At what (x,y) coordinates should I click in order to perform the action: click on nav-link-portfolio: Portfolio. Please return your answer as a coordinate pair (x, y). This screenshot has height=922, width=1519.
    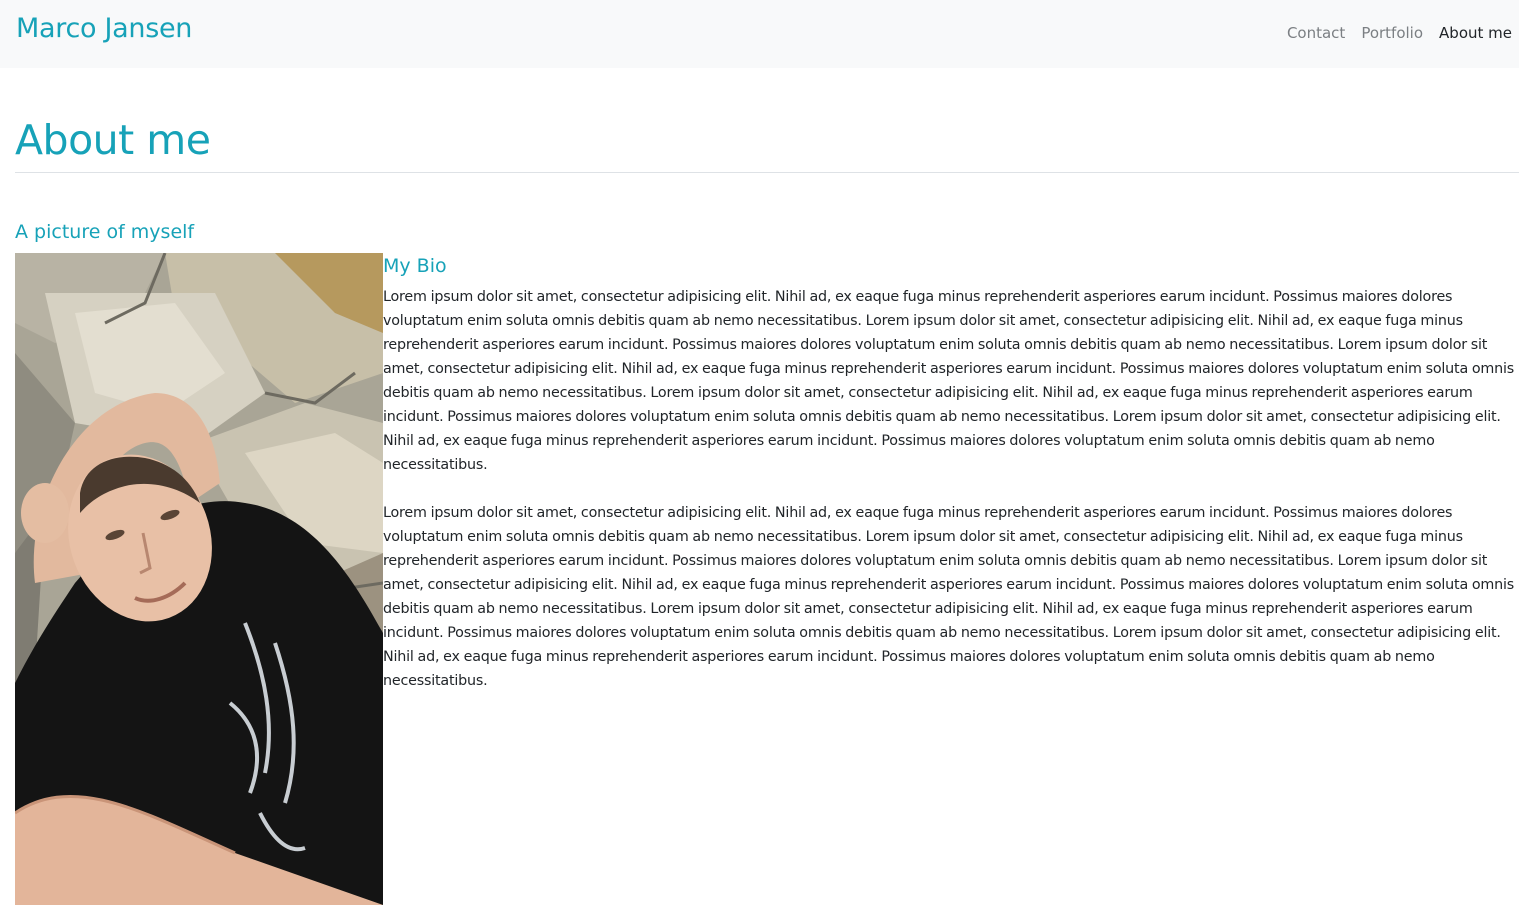
    Looking at the image, I should click on (1392, 33).